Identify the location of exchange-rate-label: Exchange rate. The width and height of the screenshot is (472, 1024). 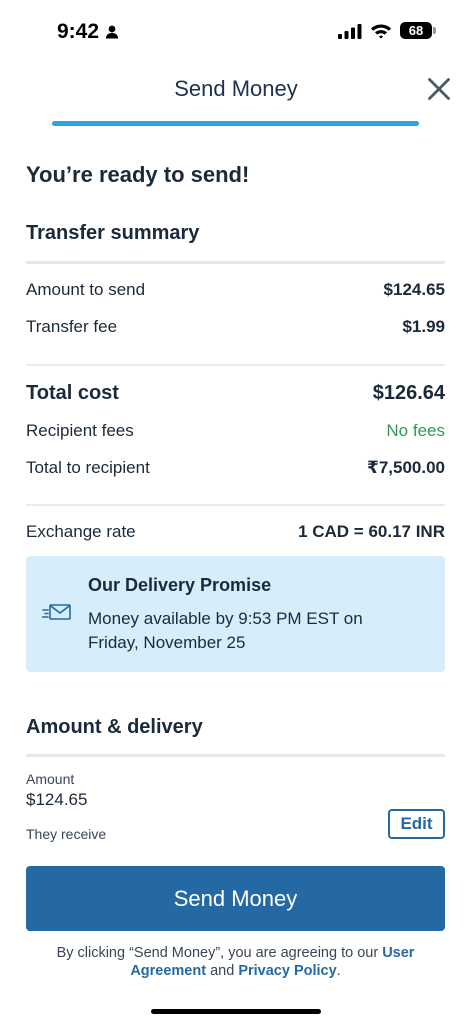
(81, 531).